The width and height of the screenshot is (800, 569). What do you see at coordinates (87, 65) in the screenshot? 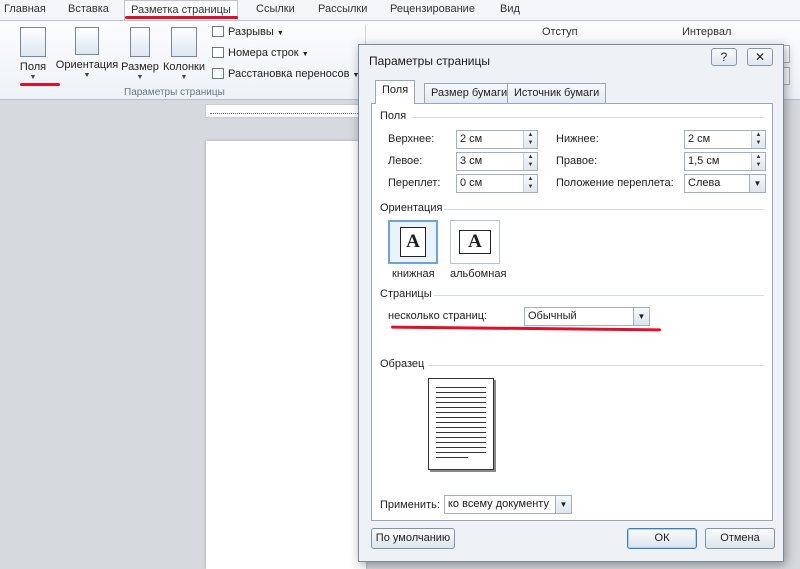
I see `orientation-button-label: Ориентация` at bounding box center [87, 65].